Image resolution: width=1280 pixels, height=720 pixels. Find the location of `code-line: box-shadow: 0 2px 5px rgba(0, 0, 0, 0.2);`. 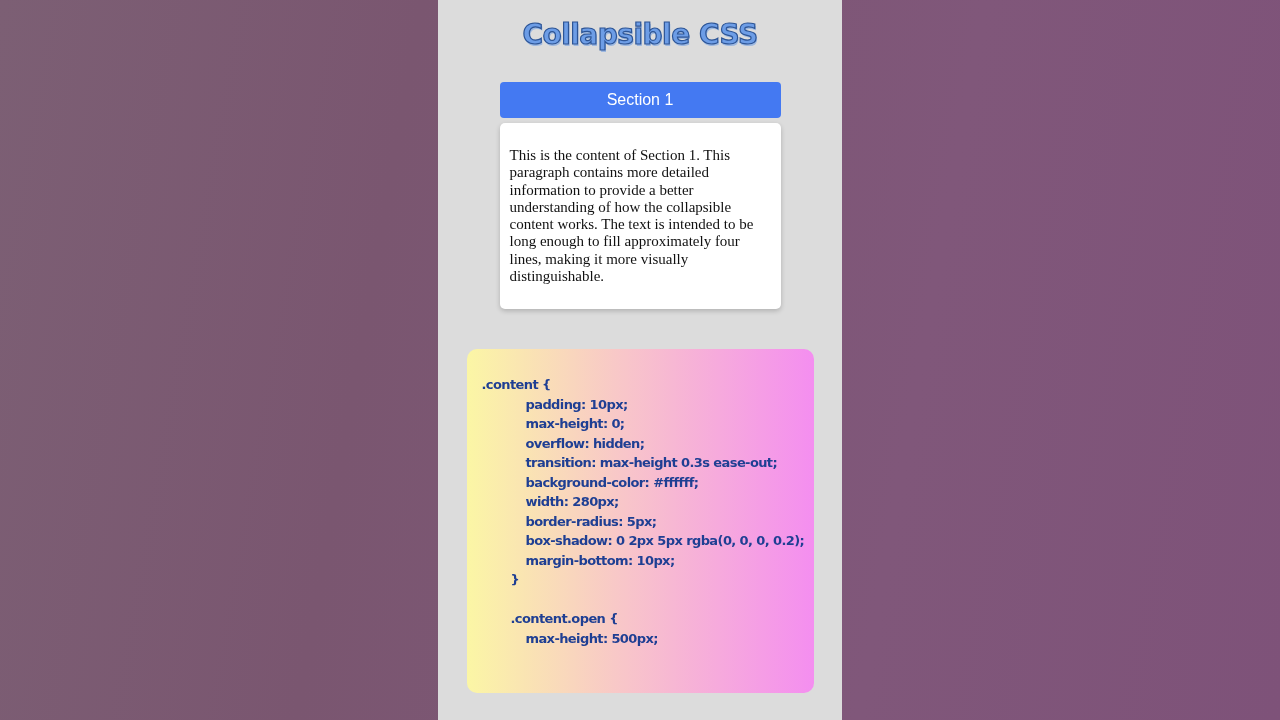

code-line: box-shadow: 0 2px 5px rgba(0, 0, 0, 0.2); is located at coordinates (665, 541).